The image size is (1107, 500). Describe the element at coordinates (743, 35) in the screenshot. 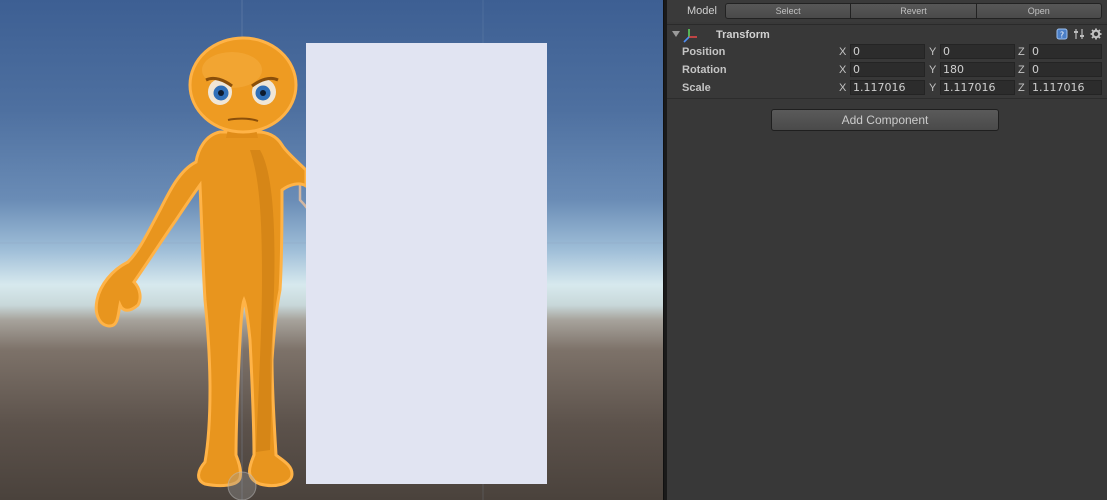

I see `component-title: Transform` at that location.